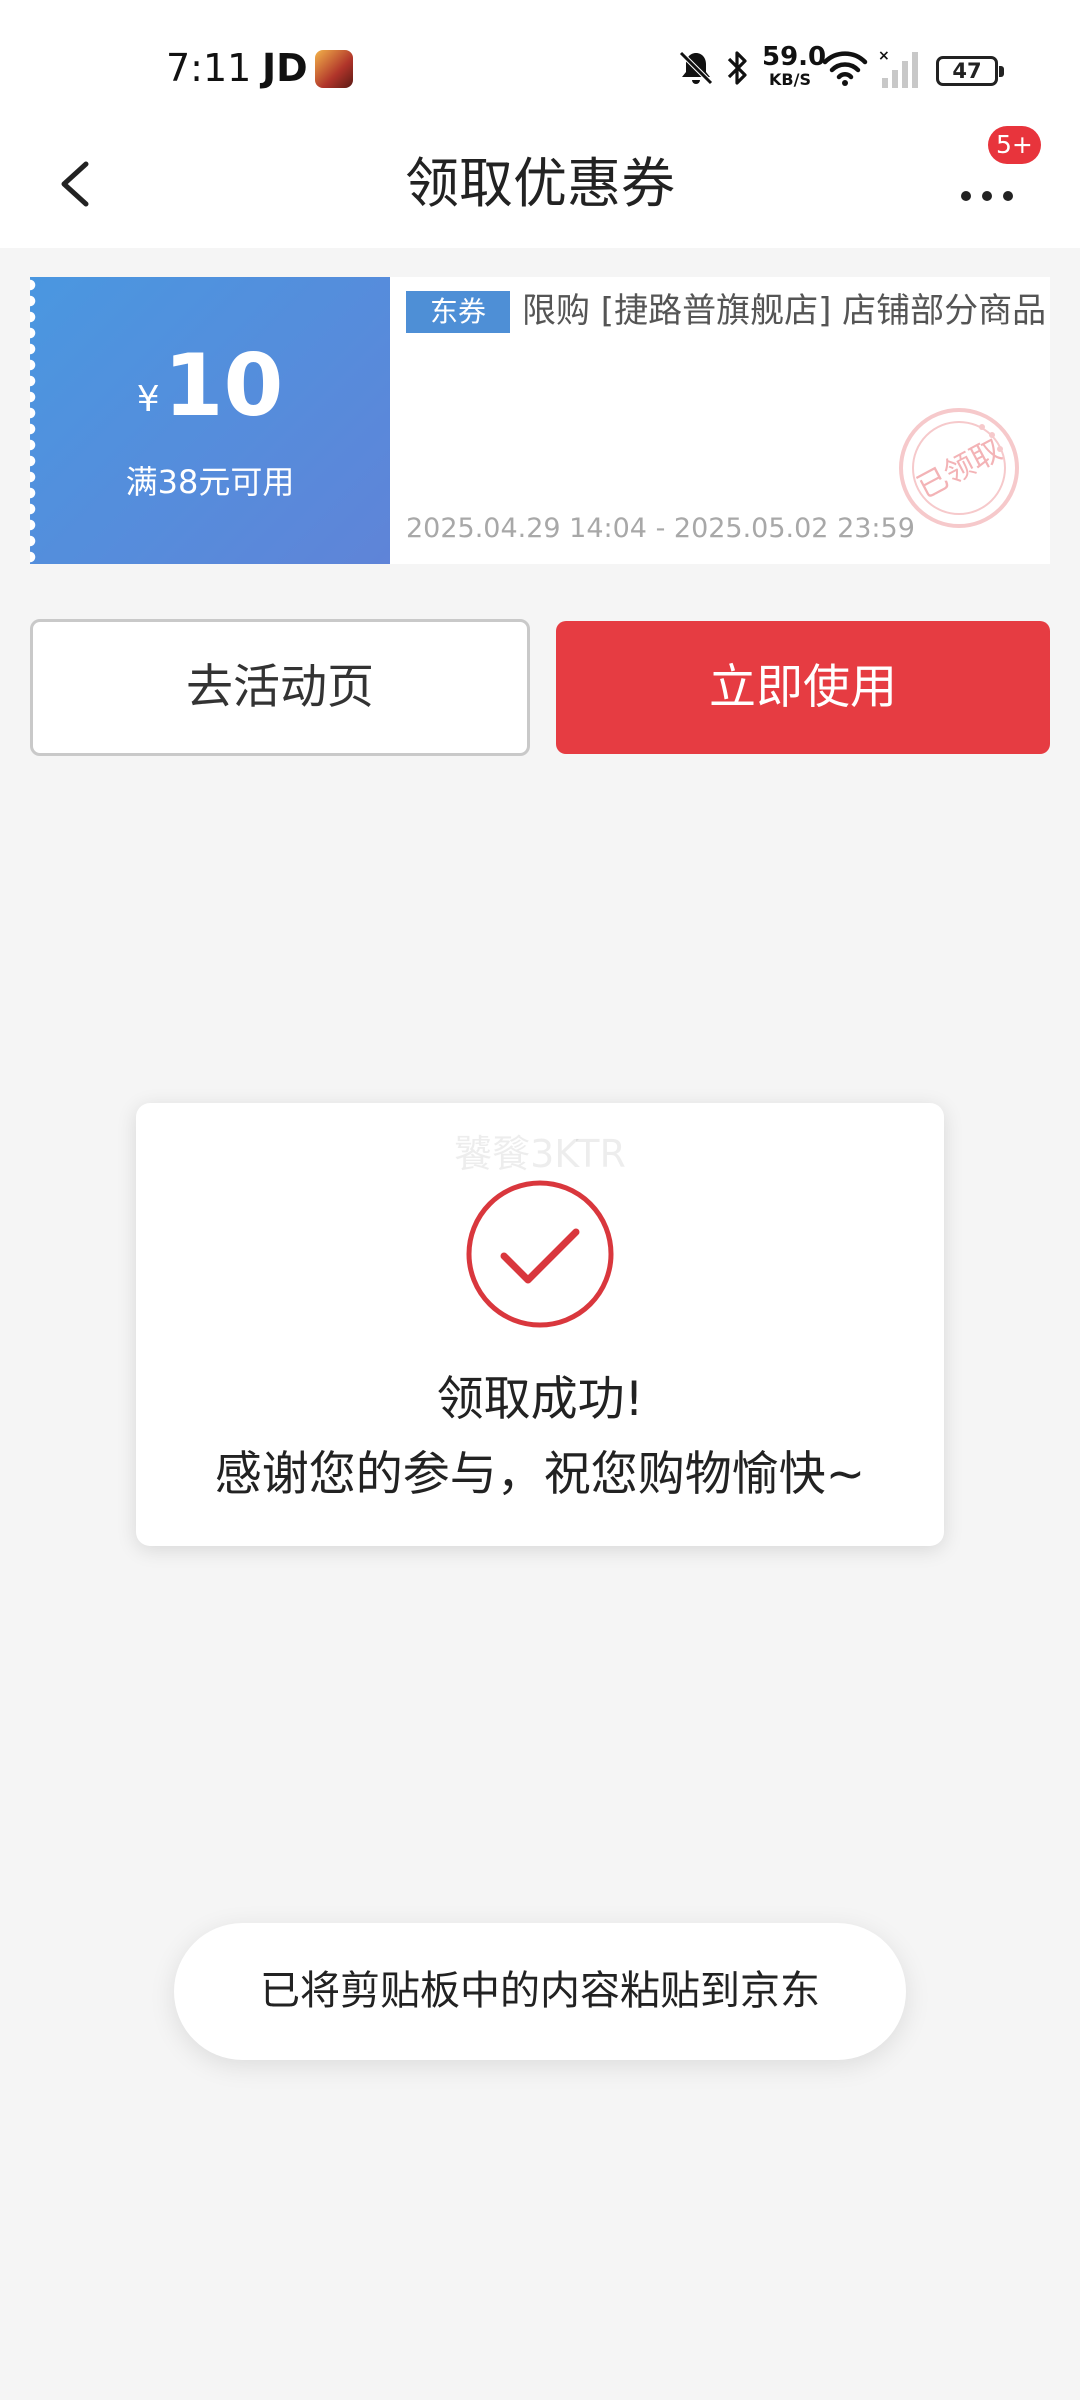  What do you see at coordinates (148, 399) in the screenshot?
I see `coupon-currency: ¥` at bounding box center [148, 399].